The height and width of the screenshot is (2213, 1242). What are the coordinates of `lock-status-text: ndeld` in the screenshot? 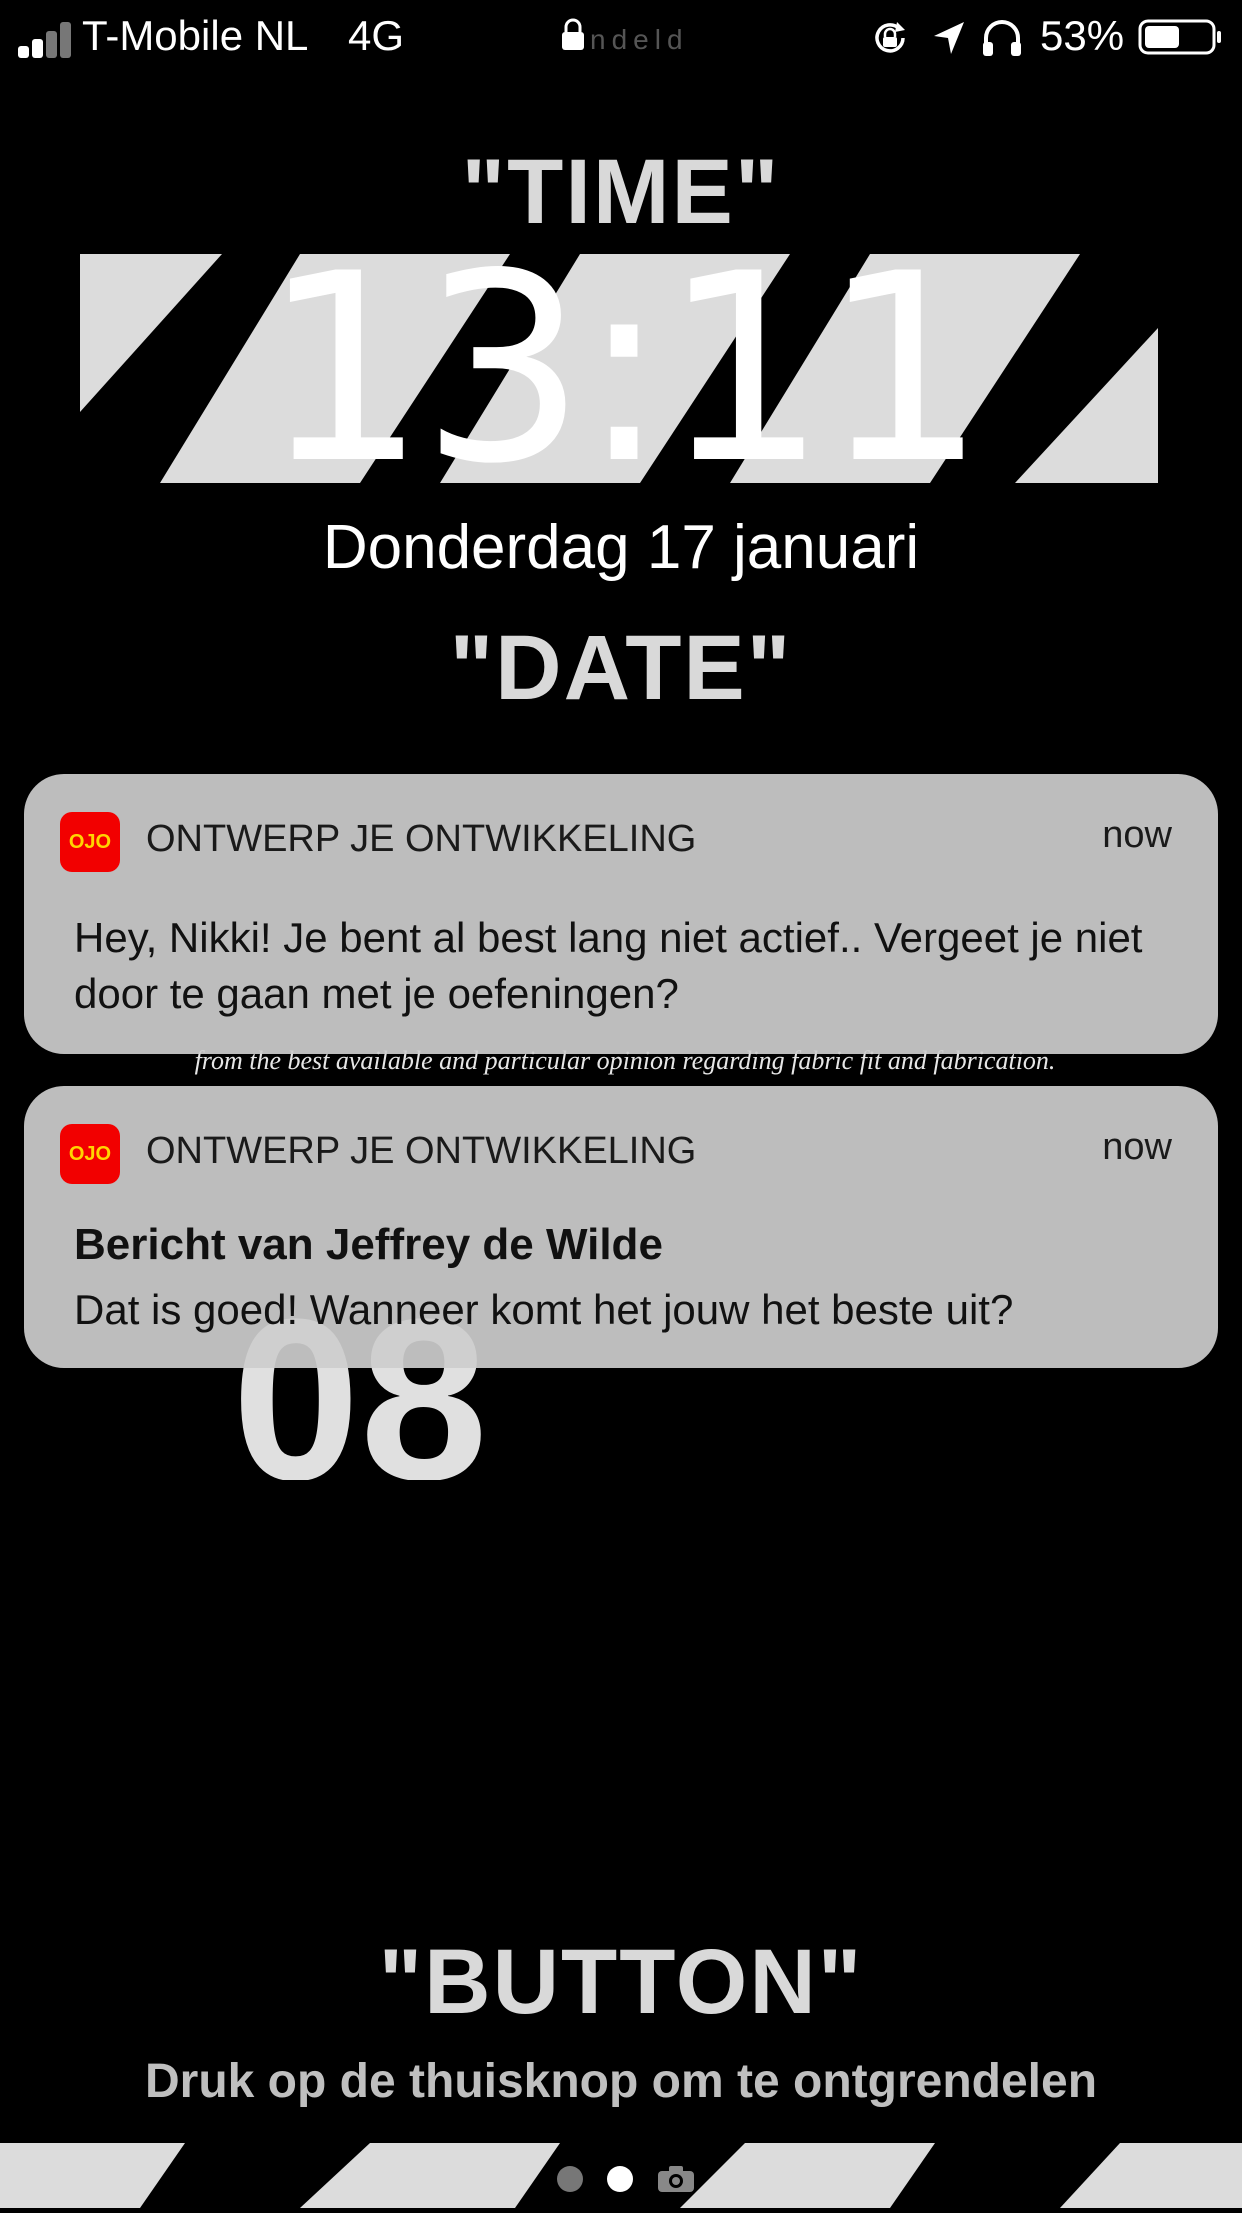 It's located at (639, 39).